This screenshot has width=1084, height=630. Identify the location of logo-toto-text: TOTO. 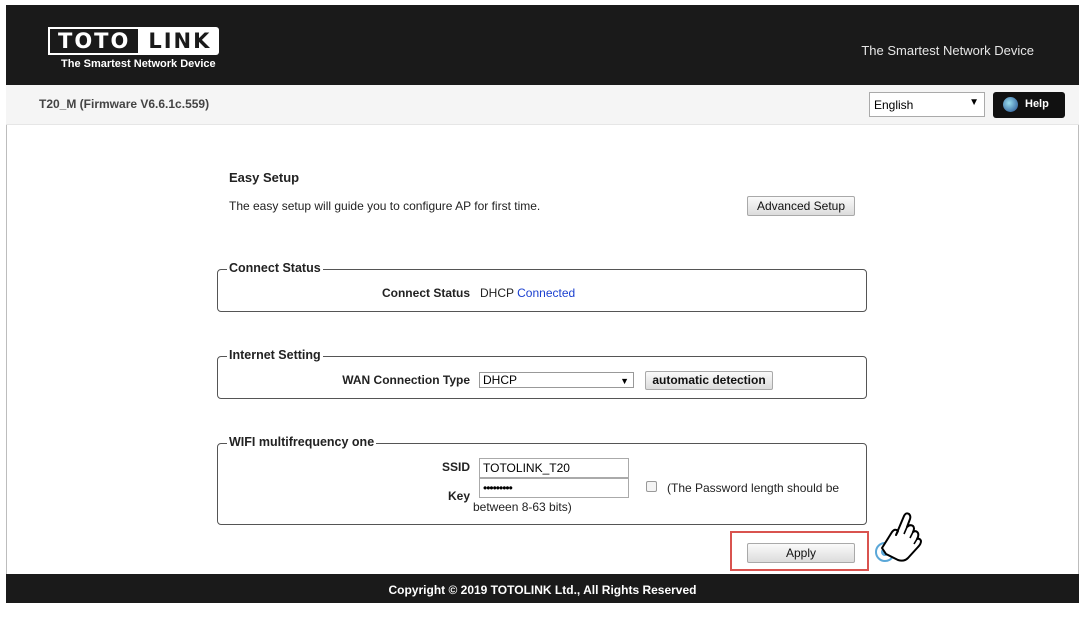
(94, 41).